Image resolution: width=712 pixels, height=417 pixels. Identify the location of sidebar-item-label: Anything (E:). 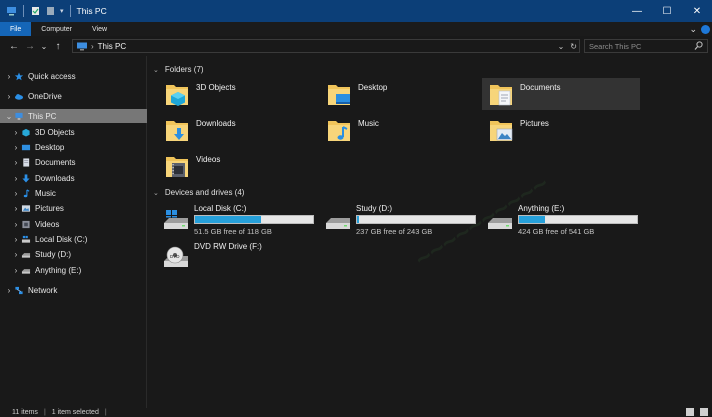
(58, 270).